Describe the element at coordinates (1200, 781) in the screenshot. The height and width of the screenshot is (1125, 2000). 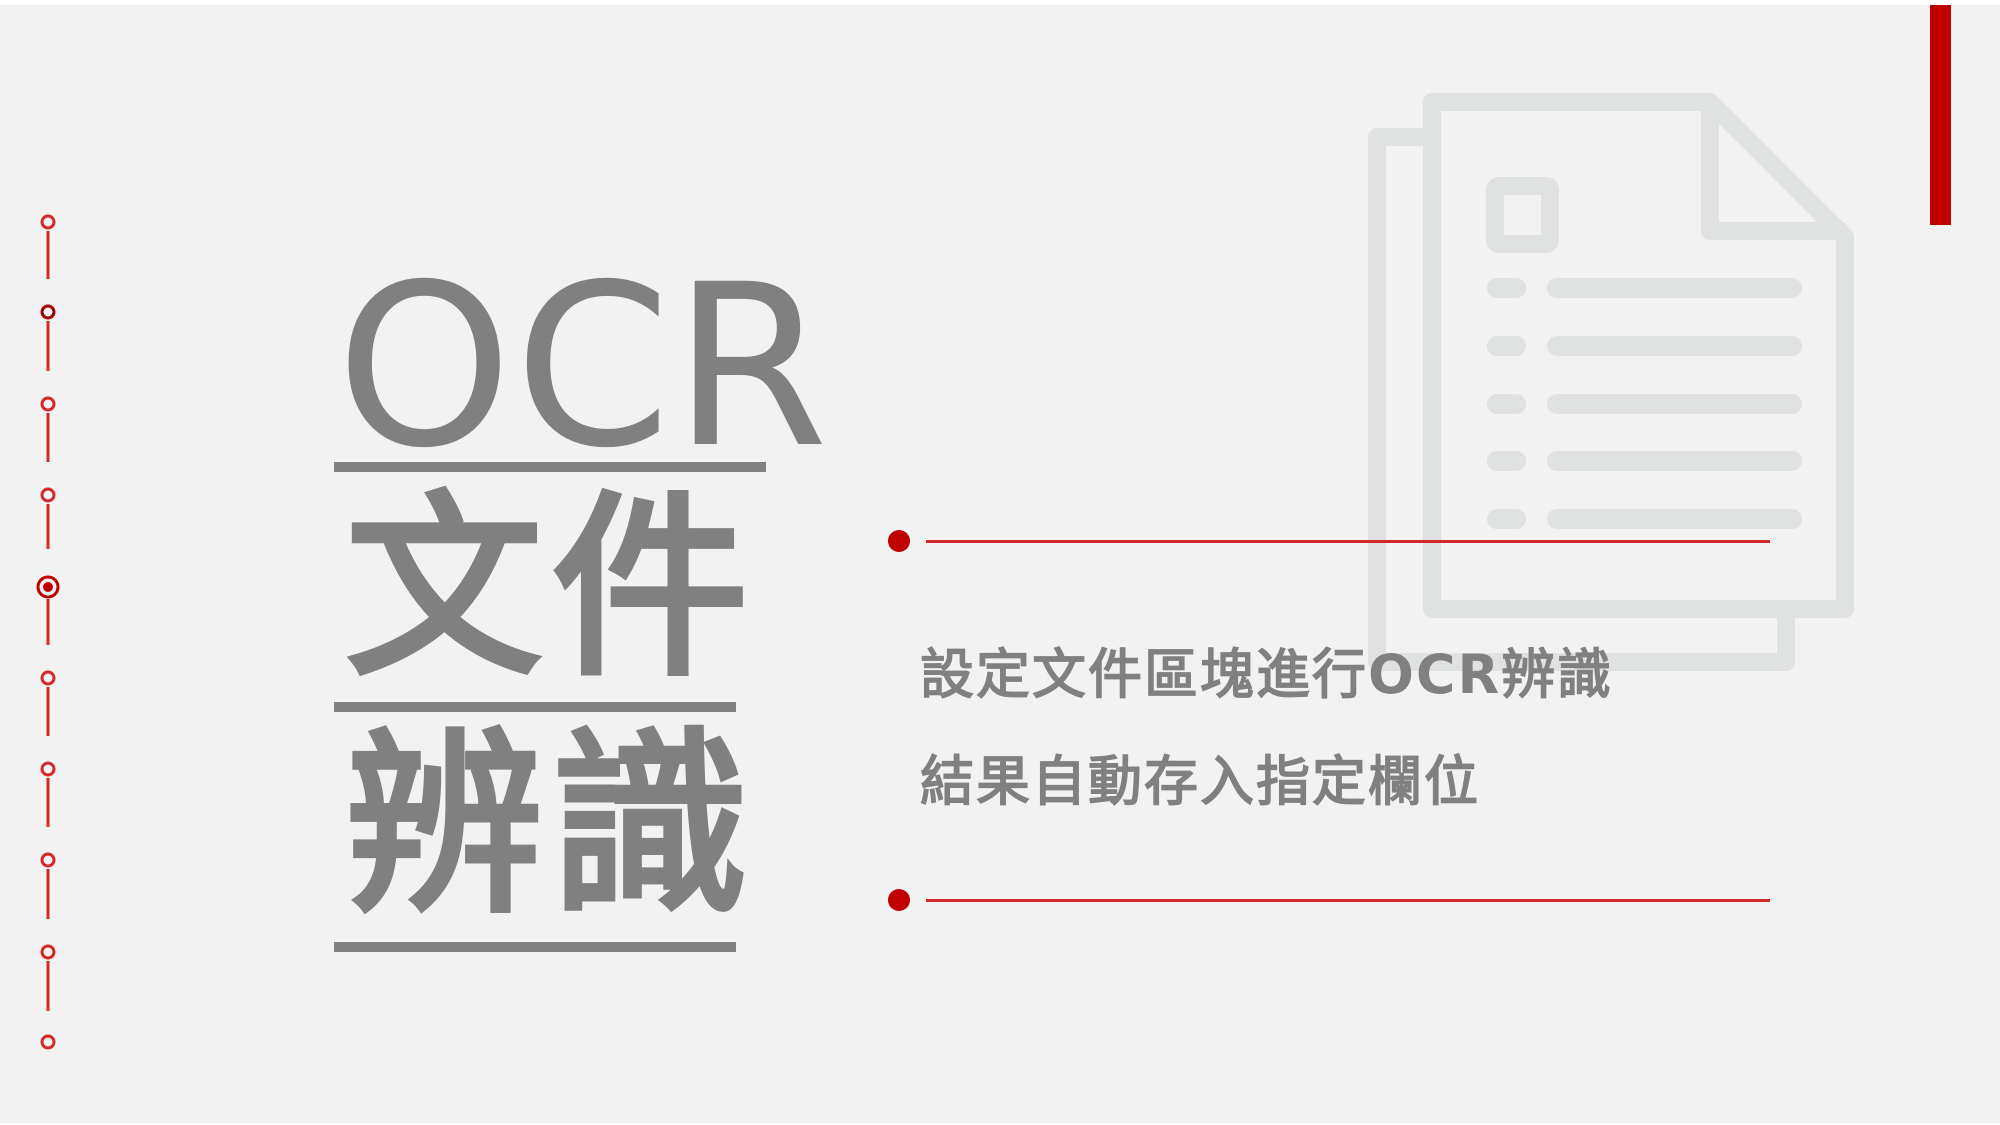
I see `description-line-2: 結果自動存入指定欄位` at that location.